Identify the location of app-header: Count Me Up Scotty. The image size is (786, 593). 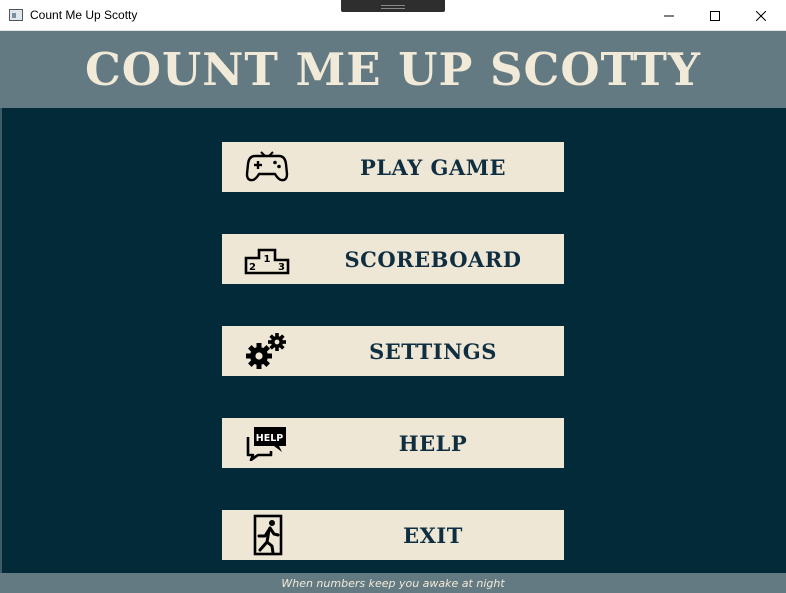
(393, 69).